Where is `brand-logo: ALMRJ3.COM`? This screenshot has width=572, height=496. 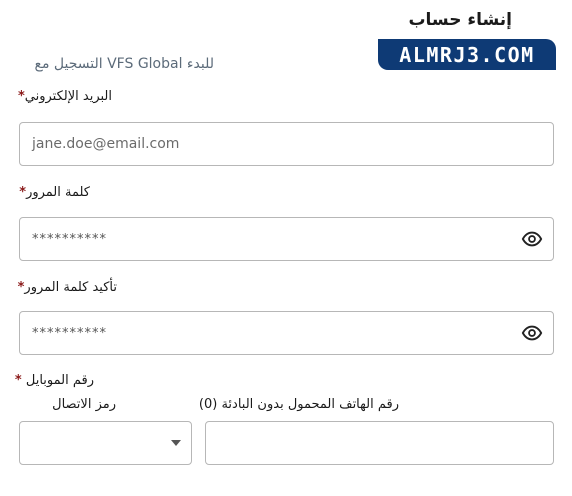
brand-logo: ALMRJ3.COM is located at coordinates (467, 54).